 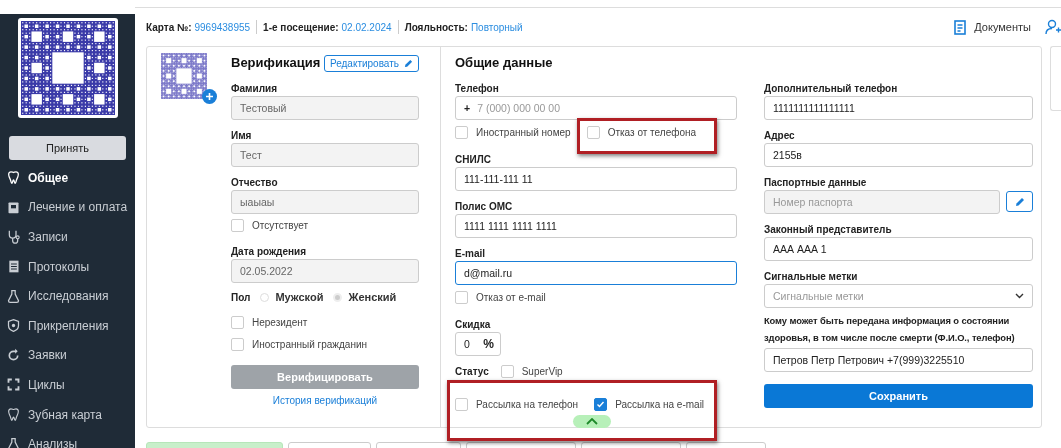 I want to click on history-link: История верификаций, so click(x=325, y=400).